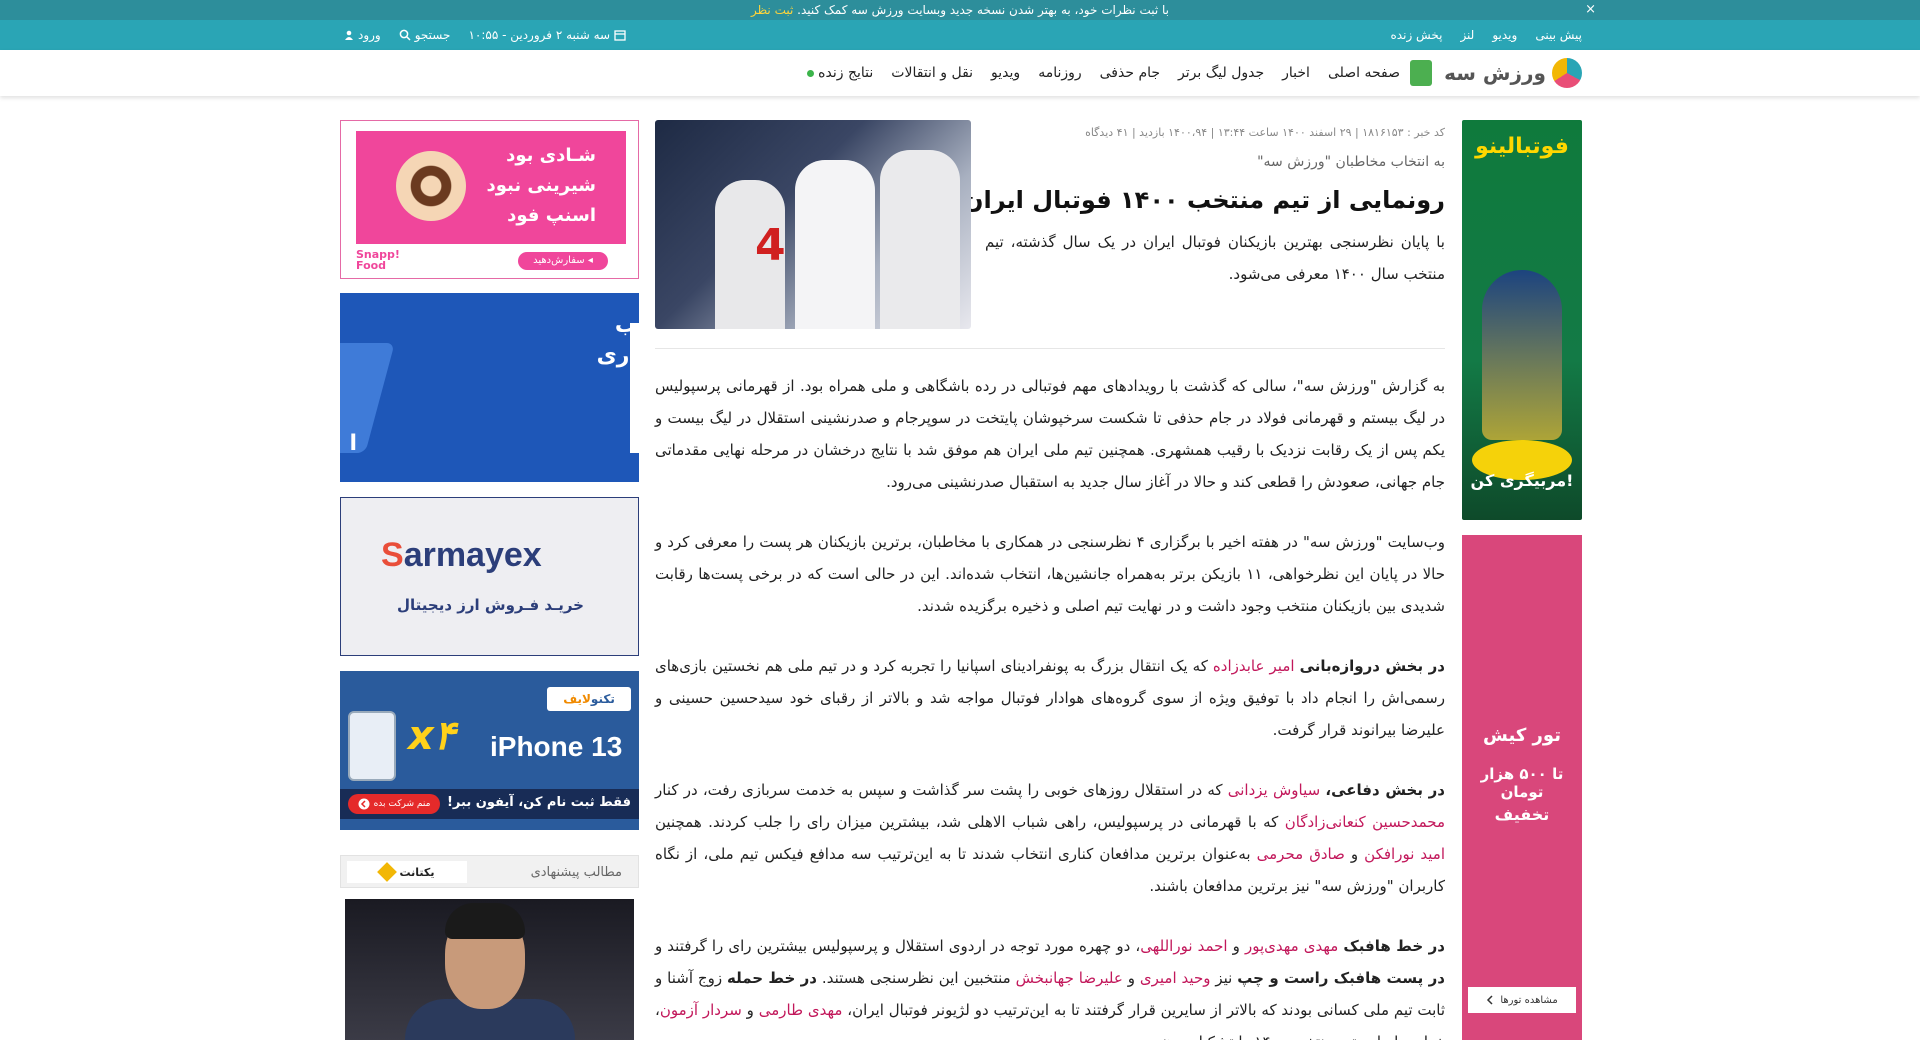 This screenshot has height=1040, width=1920. I want to click on chevron-left-icon, so click(364, 804).